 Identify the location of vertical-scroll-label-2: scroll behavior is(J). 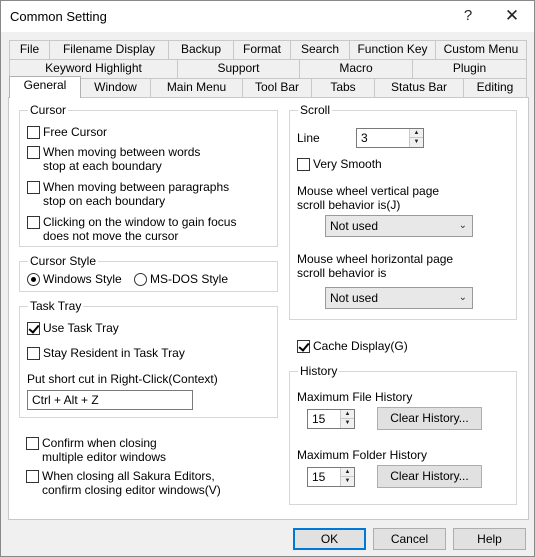
(349, 205).